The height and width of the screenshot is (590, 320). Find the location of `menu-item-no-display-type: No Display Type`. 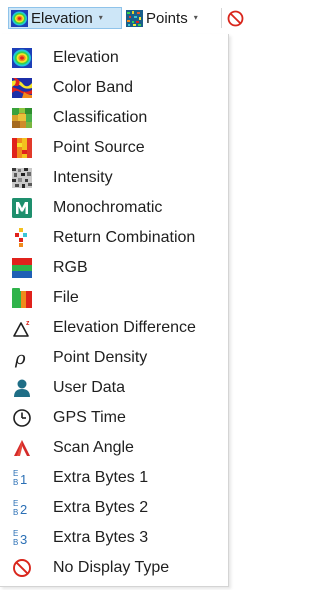

menu-item-no-display-type: No Display Type is located at coordinates (114, 568).